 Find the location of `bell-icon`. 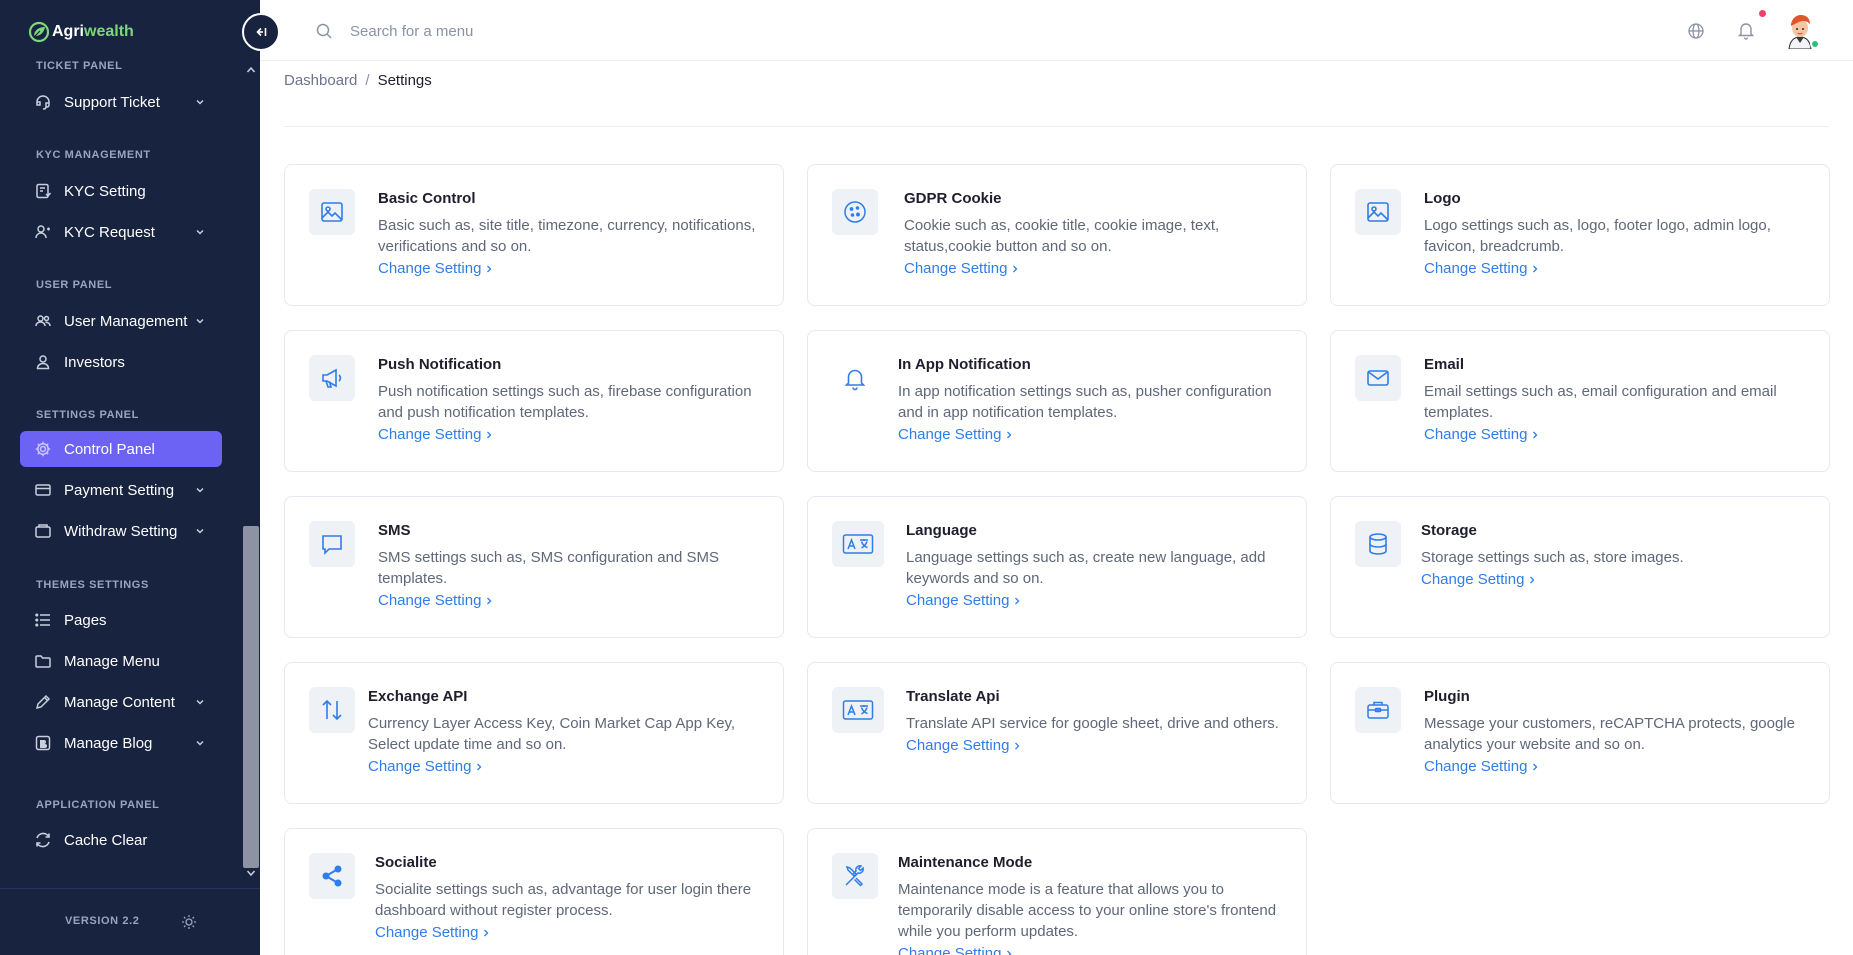

bell-icon is located at coordinates (855, 378).